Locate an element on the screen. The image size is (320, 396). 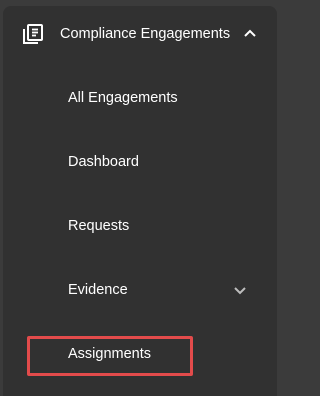
compliance-engagements-header: Compliance Engagements is located at coordinates (140, 34).